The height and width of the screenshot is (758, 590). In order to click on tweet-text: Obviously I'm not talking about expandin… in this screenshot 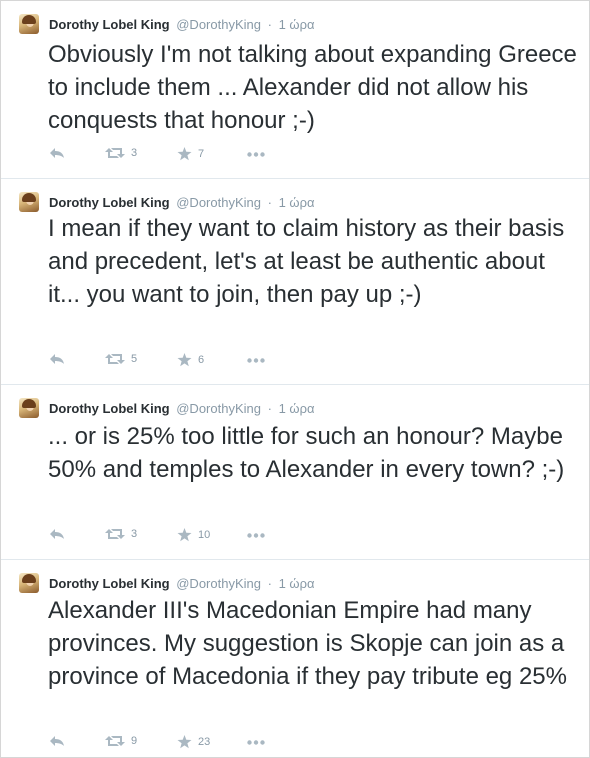, I will do `click(312, 87)`.